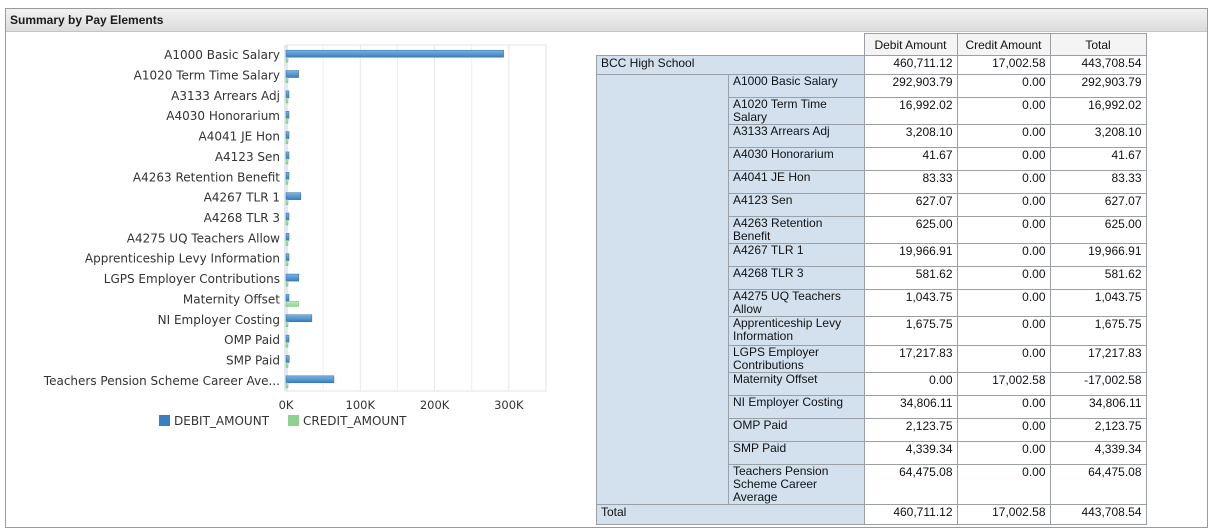 The height and width of the screenshot is (530, 1209). What do you see at coordinates (1098, 407) in the screenshot?
I see `total-amount-cell: 34,806.11` at bounding box center [1098, 407].